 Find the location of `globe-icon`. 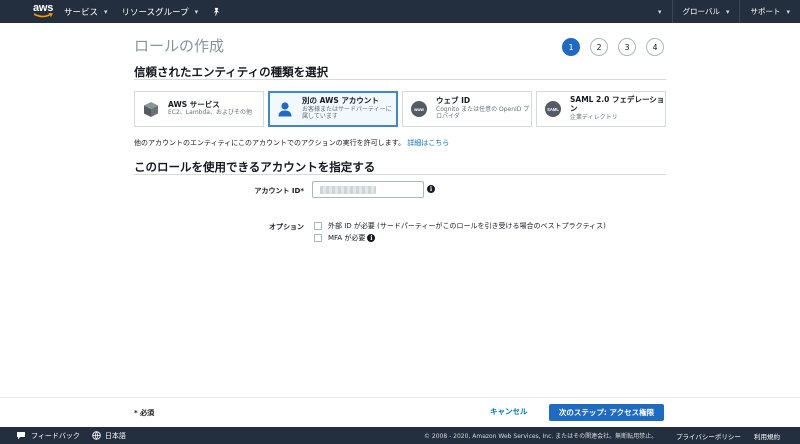

globe-icon is located at coordinates (96, 435).